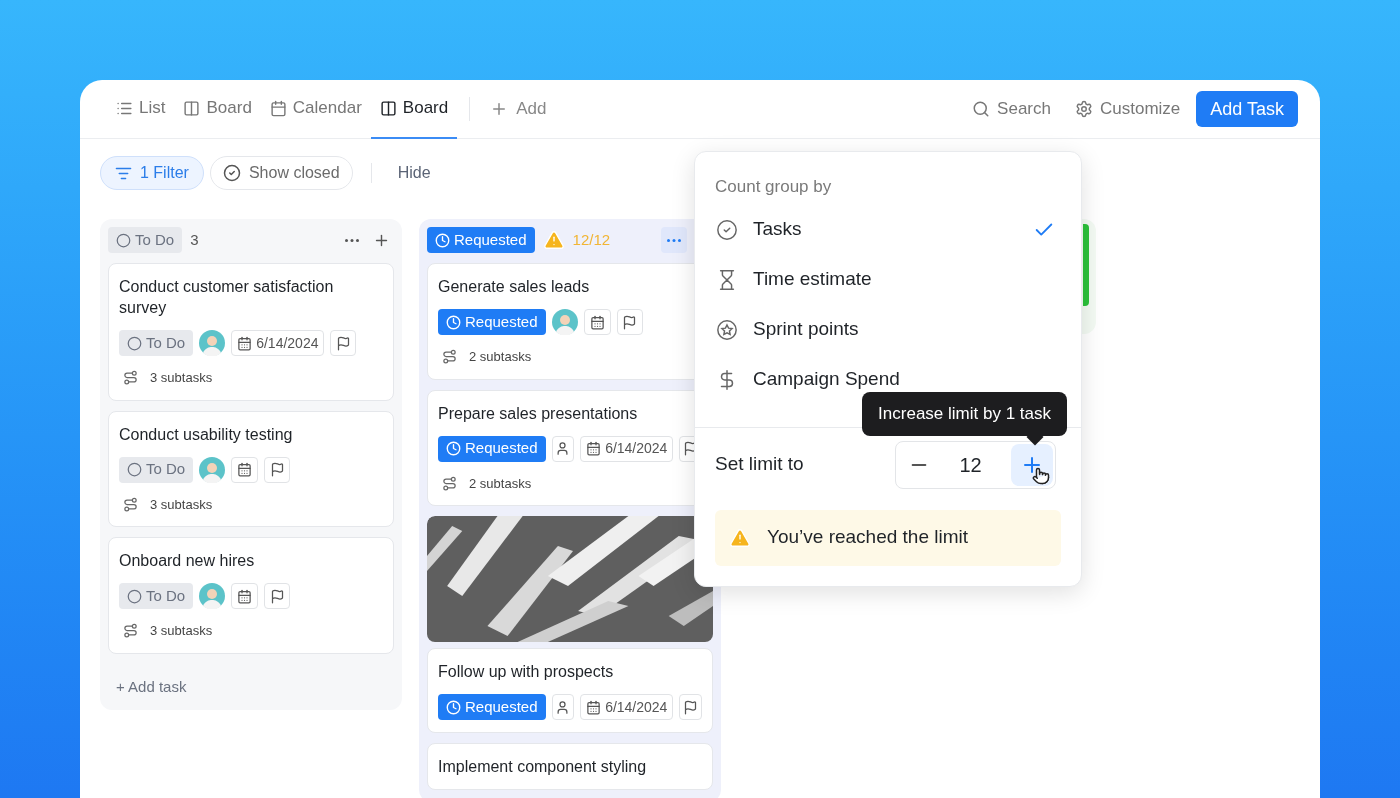 This screenshot has width=1400, height=798. What do you see at coordinates (251, 680) in the screenshot?
I see `add-task-link: + Add task` at bounding box center [251, 680].